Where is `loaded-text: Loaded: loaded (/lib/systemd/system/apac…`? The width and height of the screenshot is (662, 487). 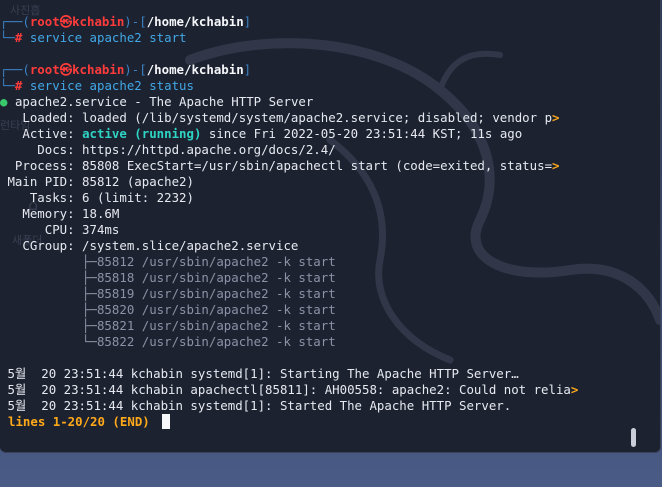 loaded-text: Loaded: loaded (/lib/systemd/system/apac… is located at coordinates (276, 117).